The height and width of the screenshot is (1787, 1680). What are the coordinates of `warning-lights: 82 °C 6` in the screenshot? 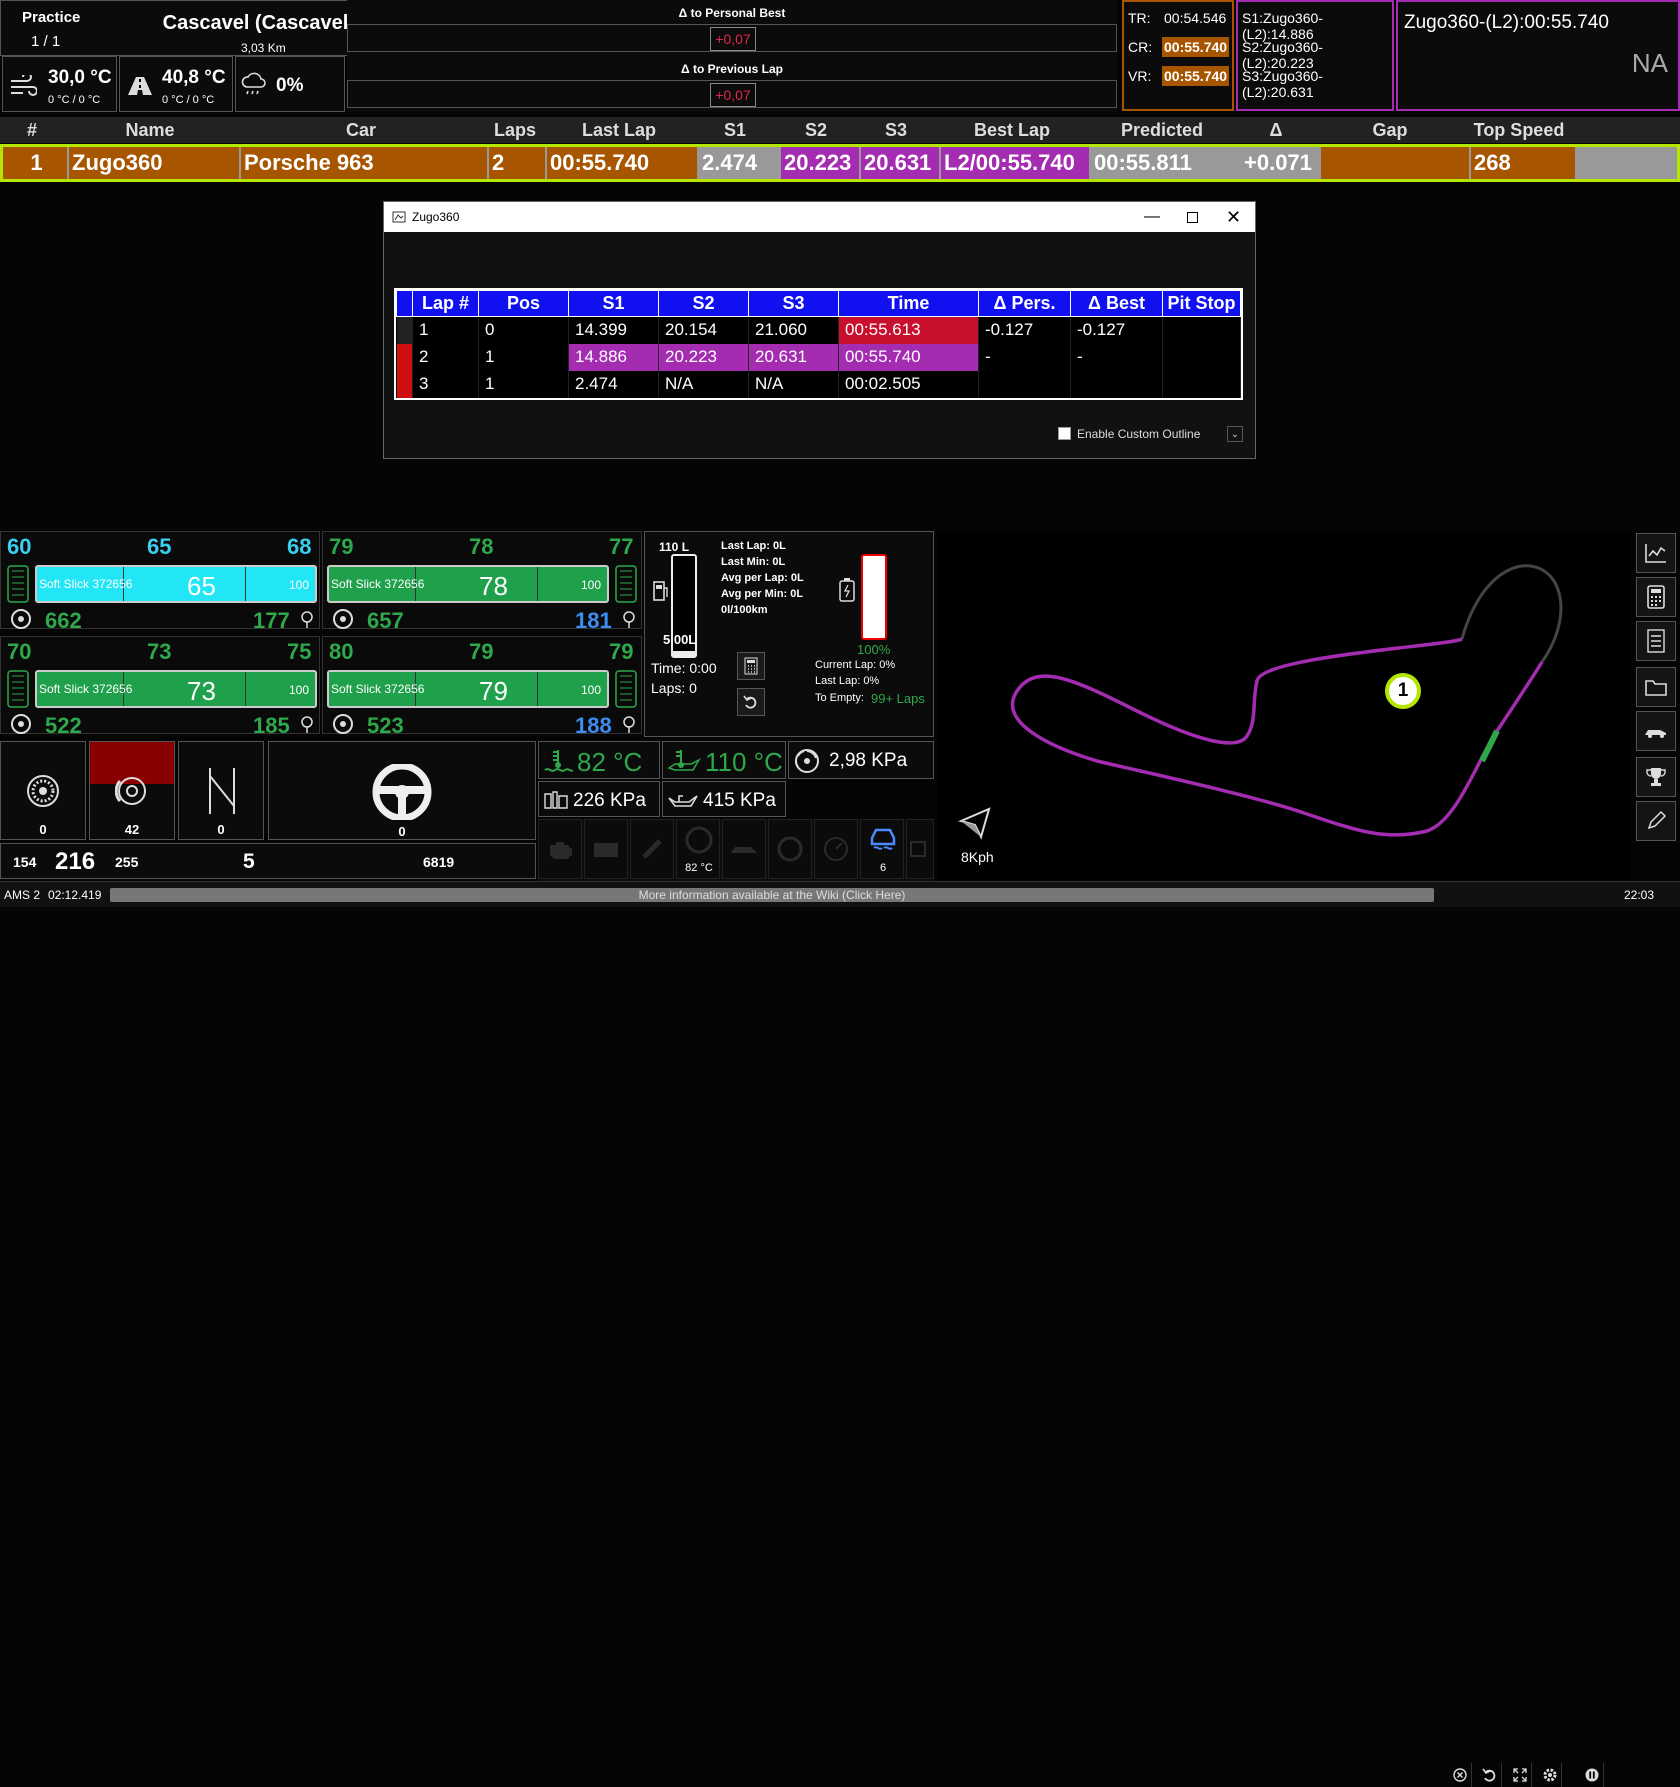 It's located at (736, 850).